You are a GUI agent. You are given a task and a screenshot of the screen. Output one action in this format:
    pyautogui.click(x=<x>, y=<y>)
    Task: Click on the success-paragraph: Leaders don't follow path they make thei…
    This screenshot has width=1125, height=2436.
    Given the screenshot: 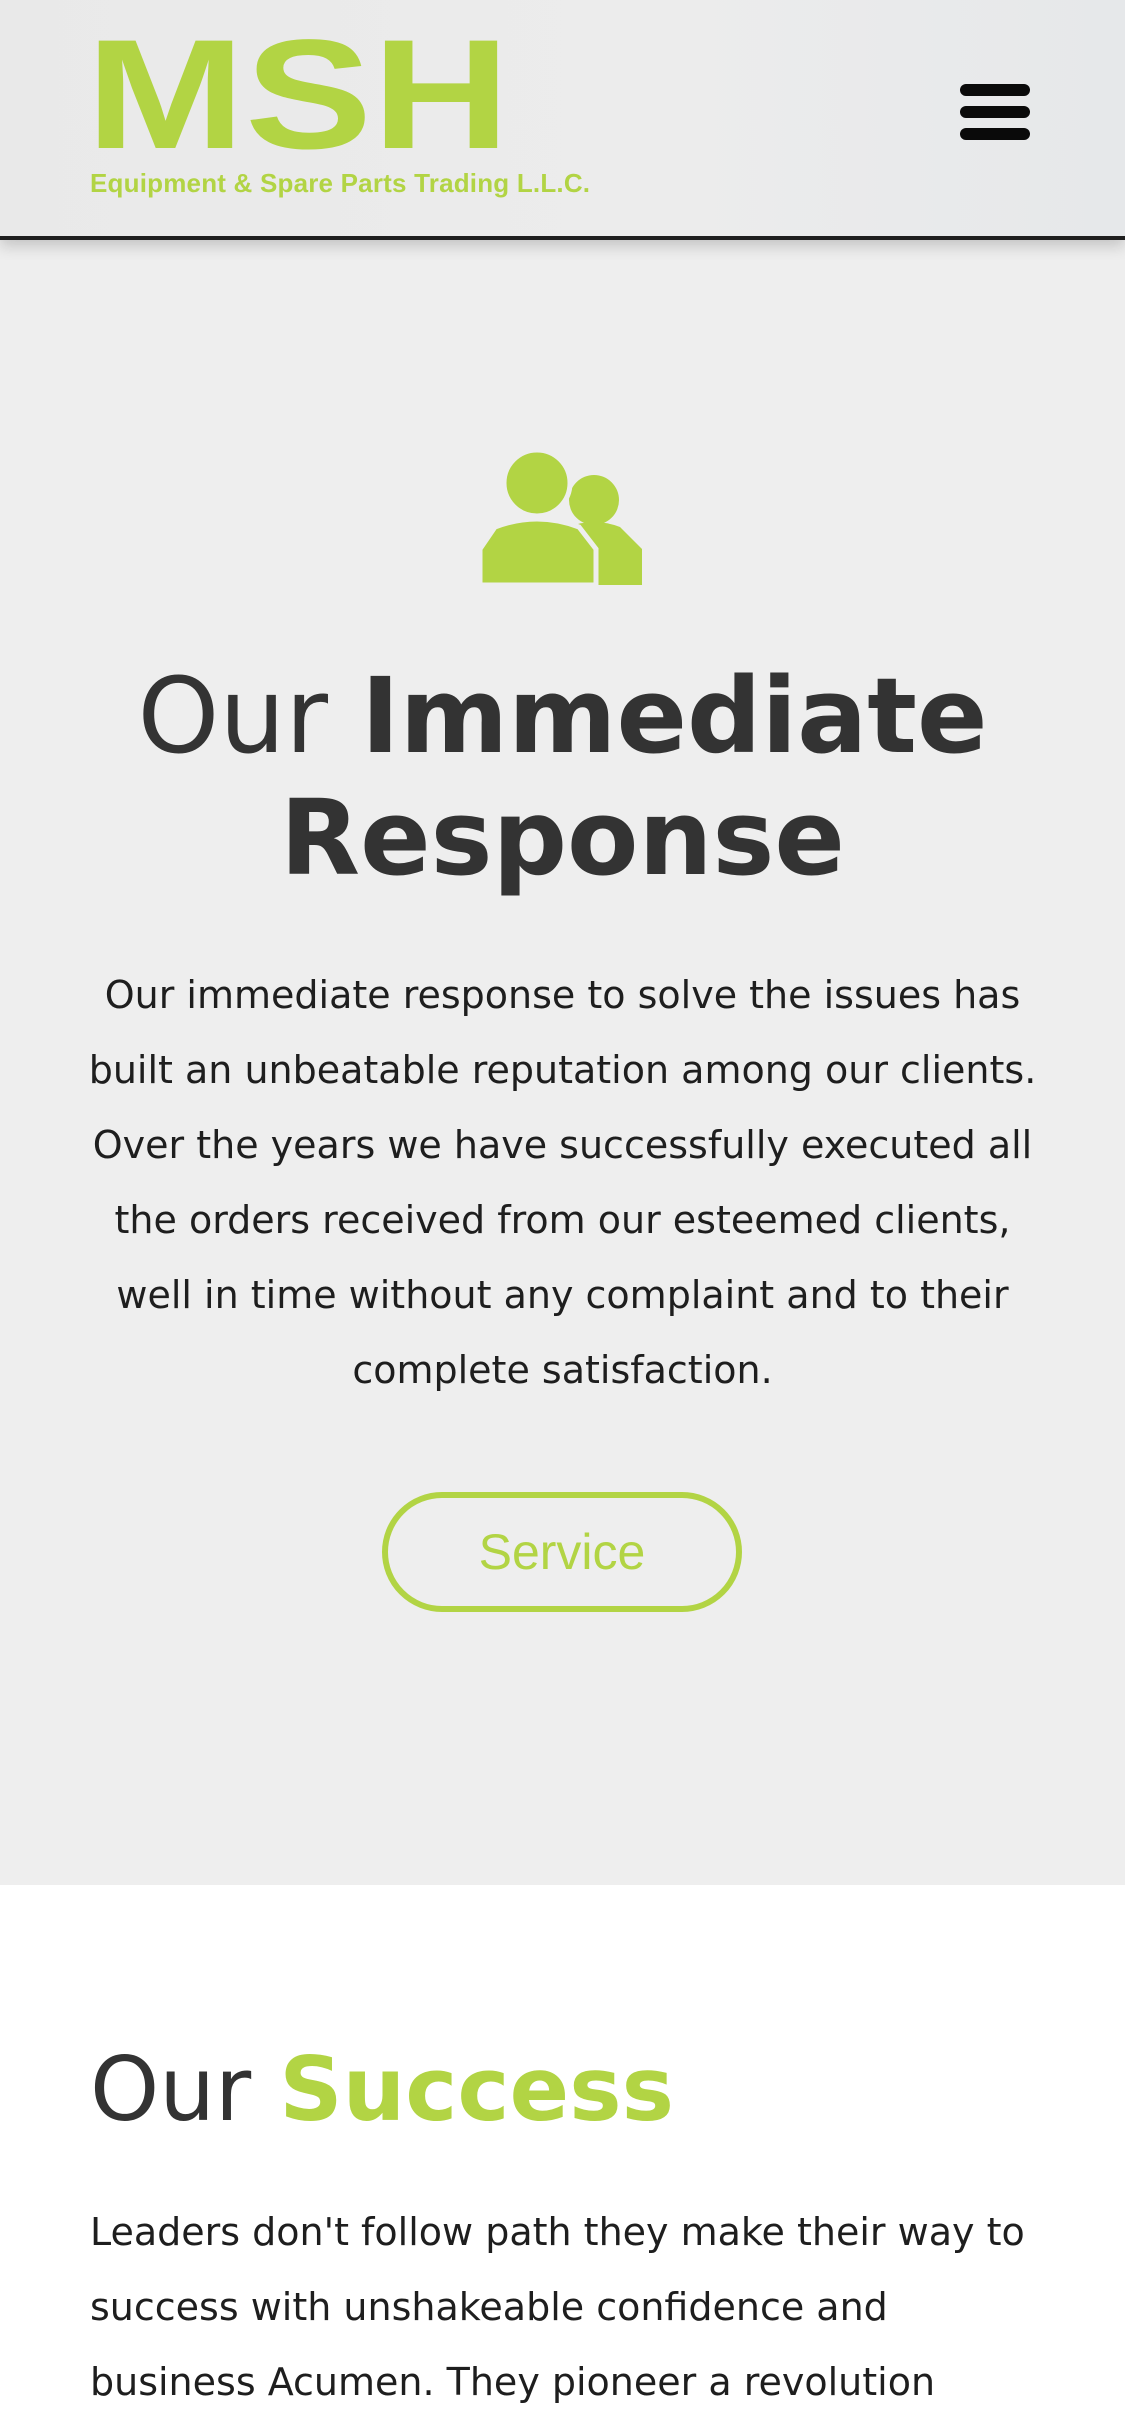 What is the action you would take?
    pyautogui.click(x=557, y=2307)
    